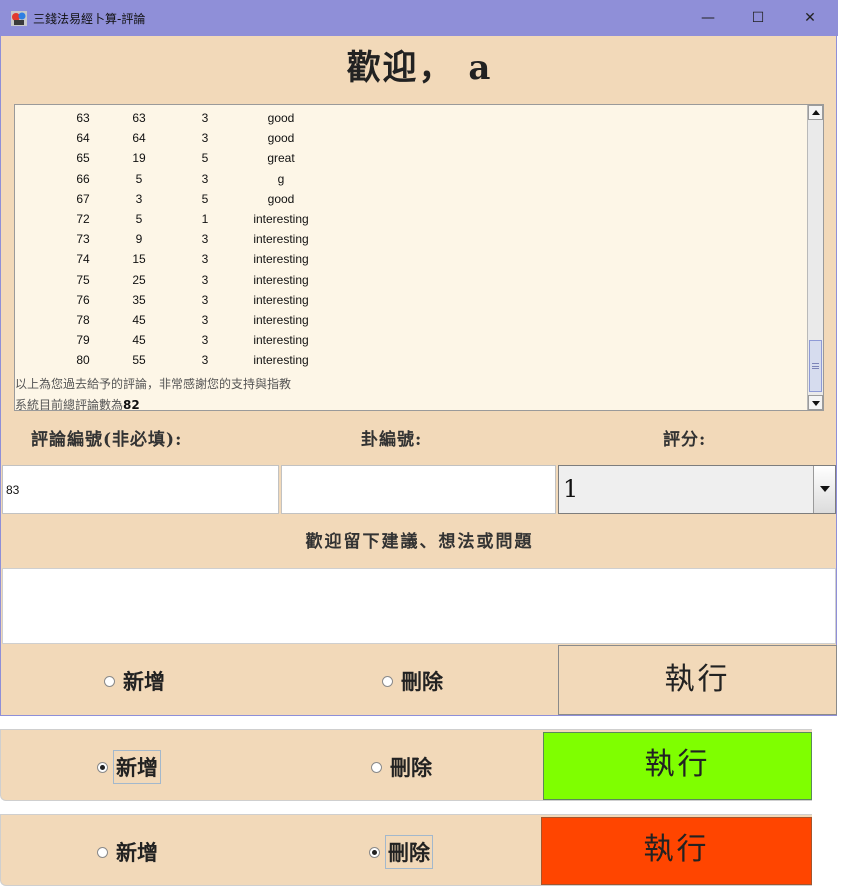 The width and height of the screenshot is (841, 889). What do you see at coordinates (281, 178) in the screenshot?
I see `history-comment-cell: g` at bounding box center [281, 178].